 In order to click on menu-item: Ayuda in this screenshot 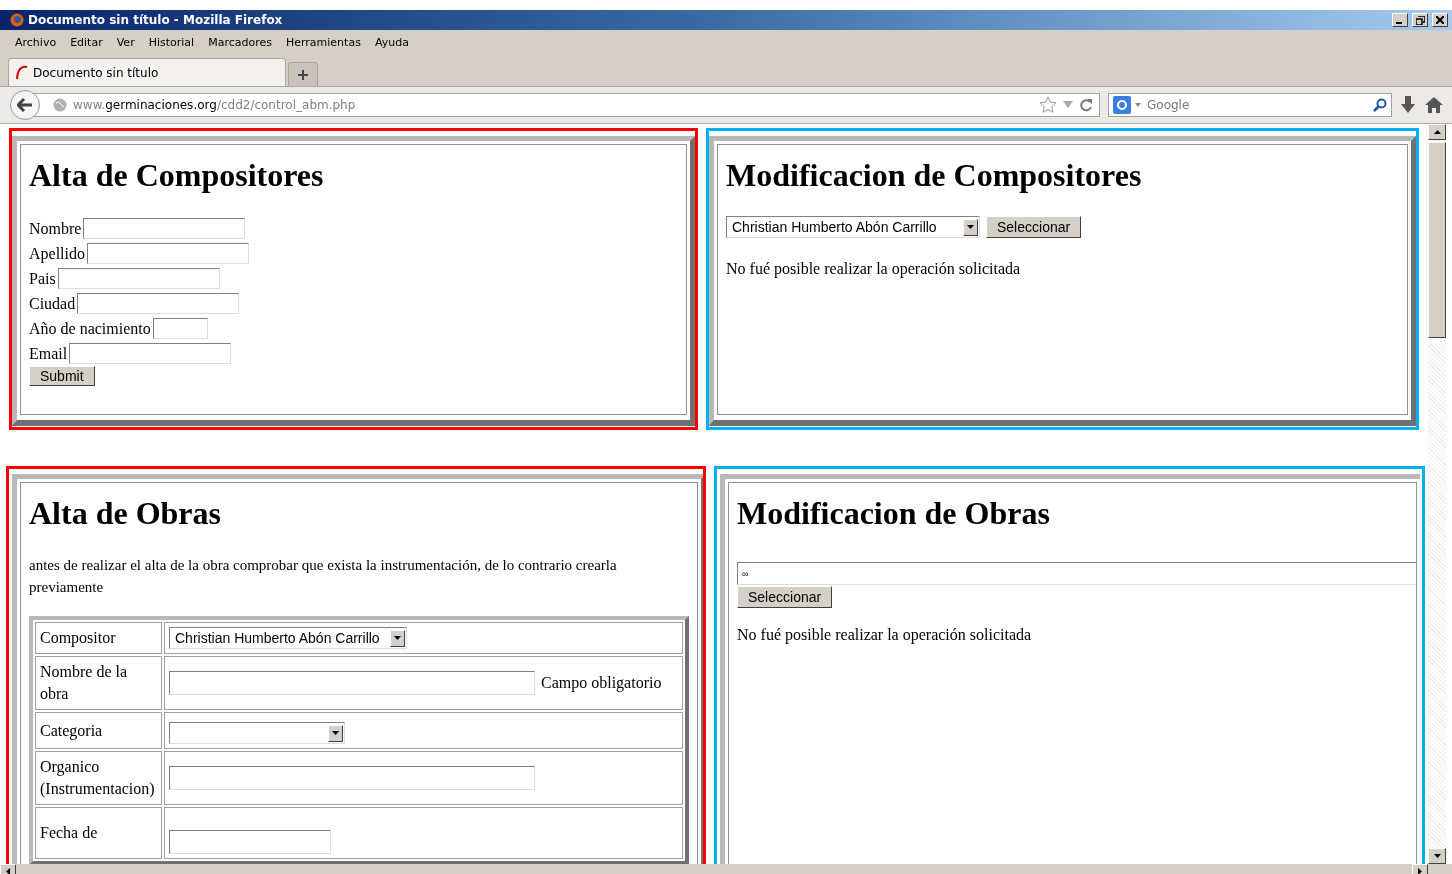, I will do `click(391, 42)`.